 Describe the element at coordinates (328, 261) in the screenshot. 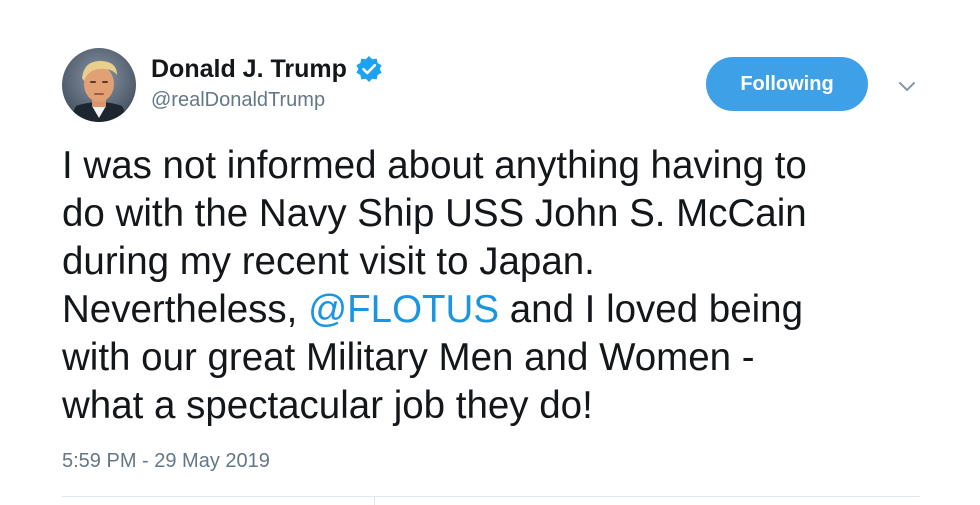

I see `tweet-line: during my recent visit to Japan.` at that location.